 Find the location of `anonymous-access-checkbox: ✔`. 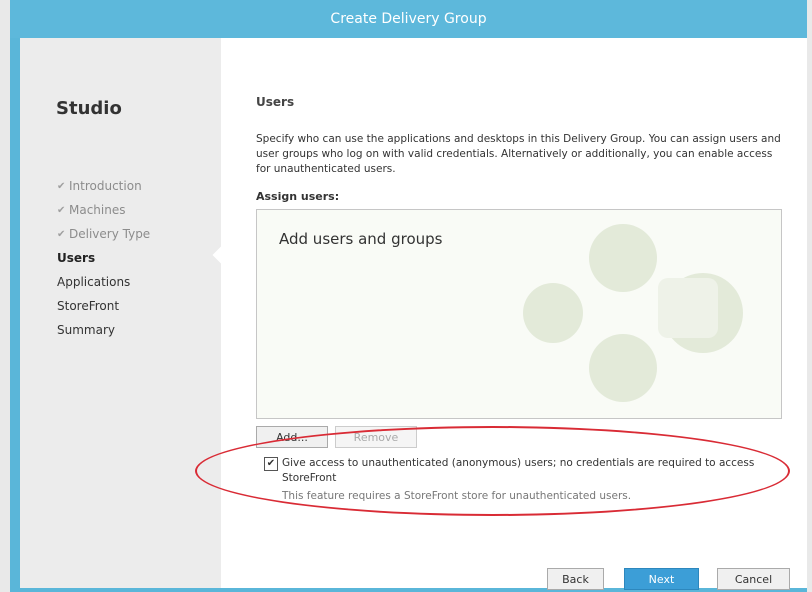

anonymous-access-checkbox: ✔ is located at coordinates (271, 464).